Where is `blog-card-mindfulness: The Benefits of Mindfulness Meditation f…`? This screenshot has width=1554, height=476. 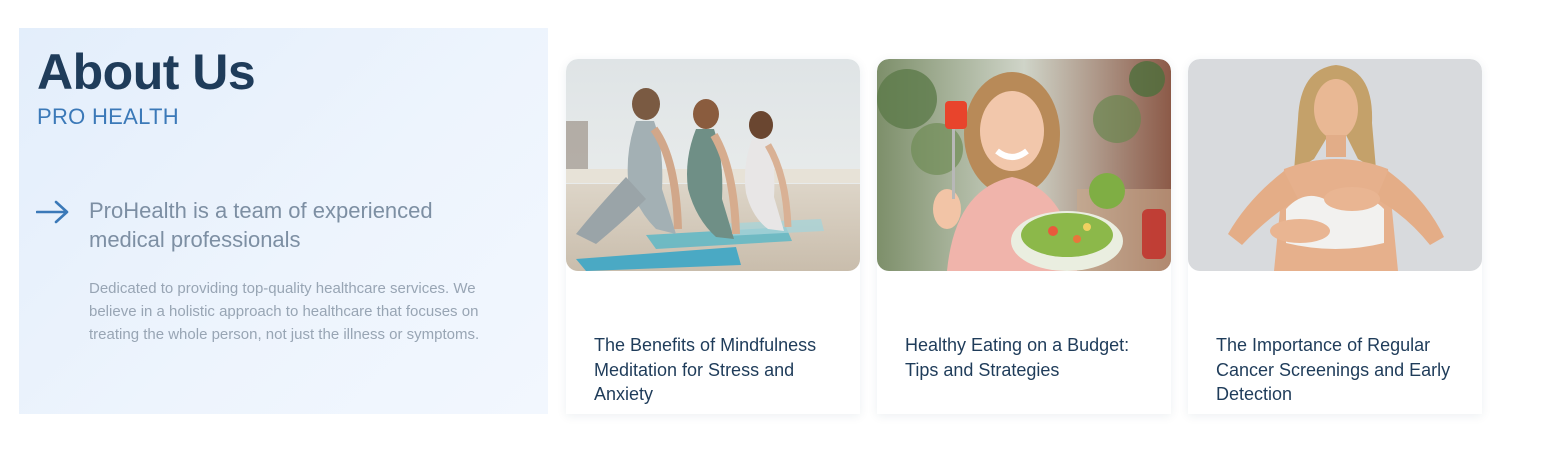 blog-card-mindfulness: The Benefits of Mindfulness Meditation f… is located at coordinates (713, 236).